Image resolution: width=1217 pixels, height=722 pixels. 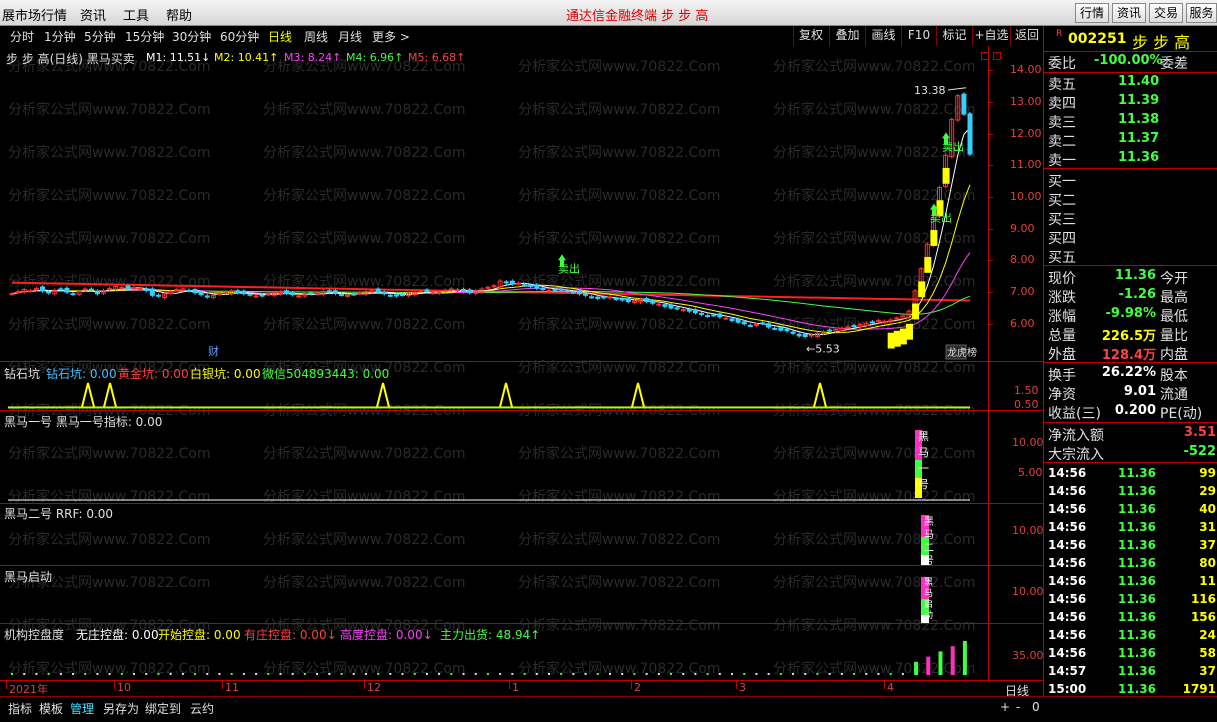 I want to click on add-watchlist-button: +自选, so click(x=991, y=36).